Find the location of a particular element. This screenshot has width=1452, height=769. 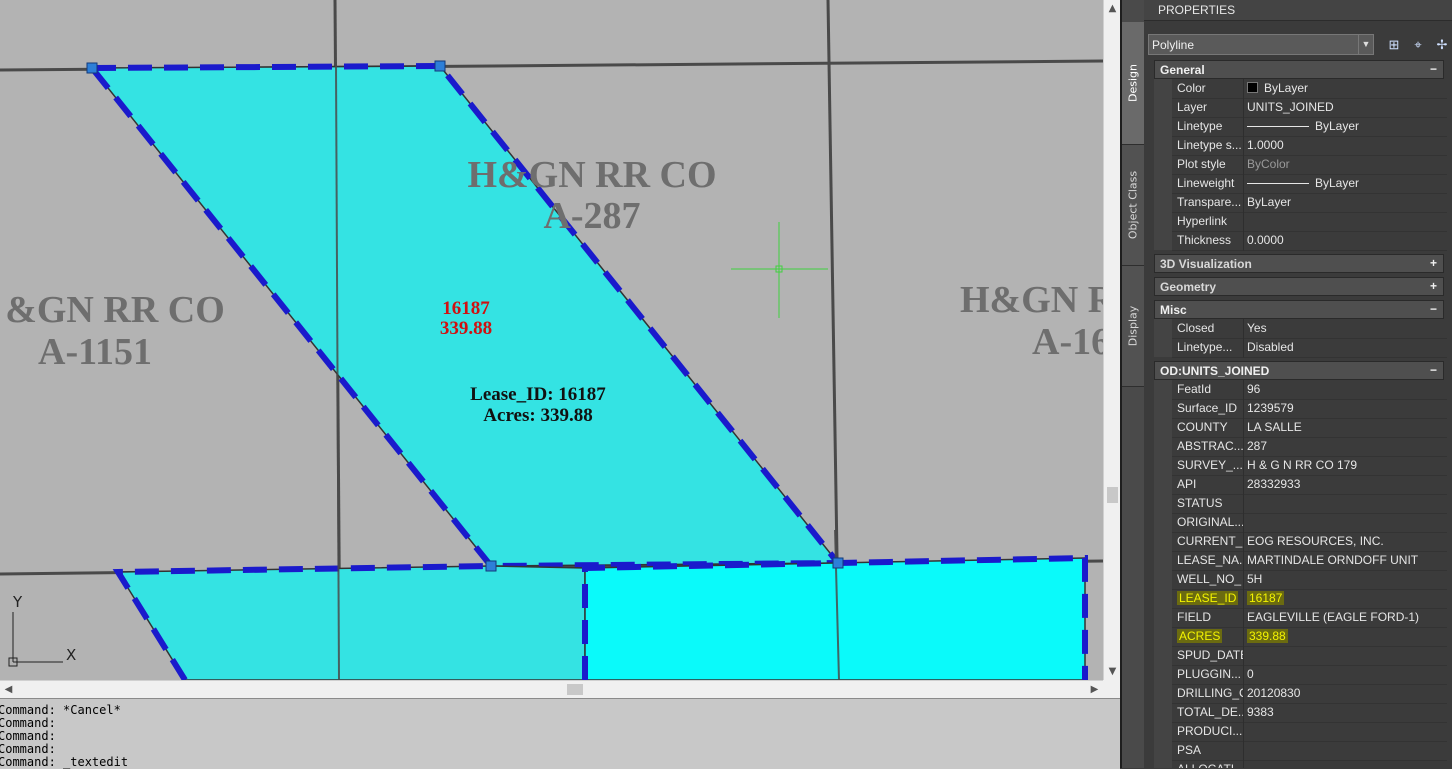

property-value: 339.88 is located at coordinates (1345, 637).